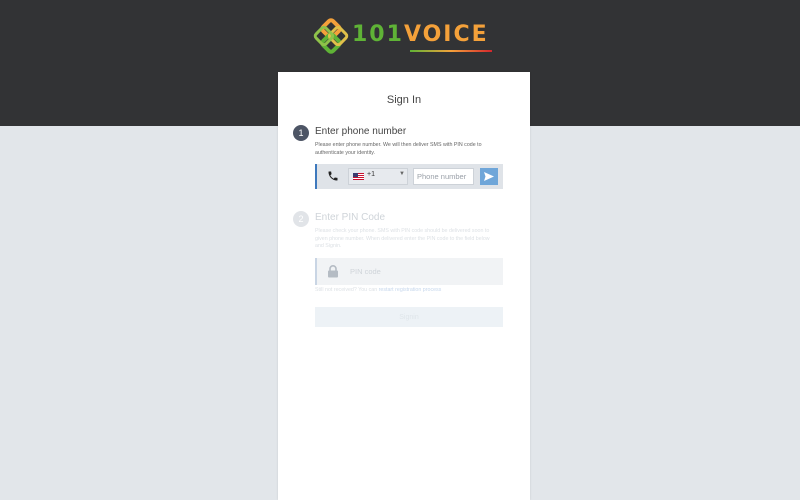  Describe the element at coordinates (378, 34) in the screenshot. I see `logo-digits: 101` at that location.